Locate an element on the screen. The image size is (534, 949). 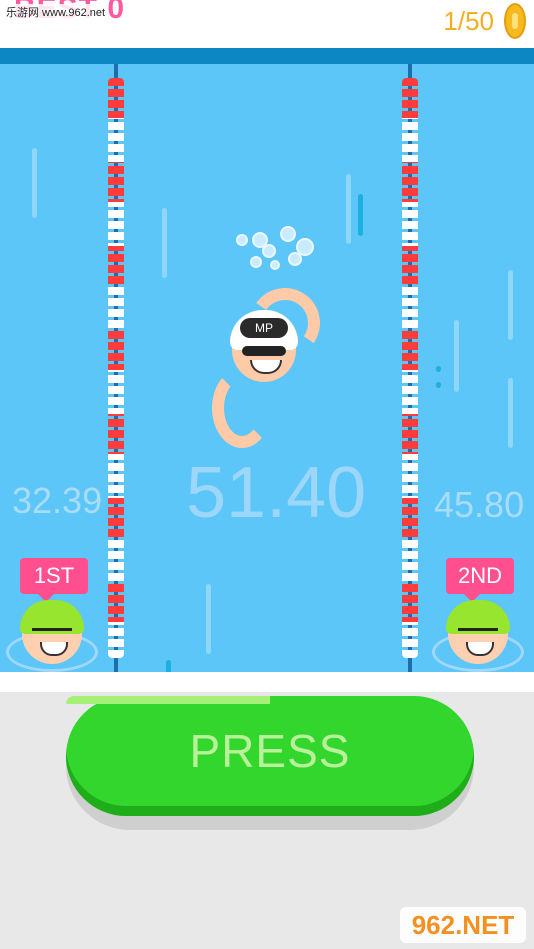
divider-strip is located at coordinates (267, 682).